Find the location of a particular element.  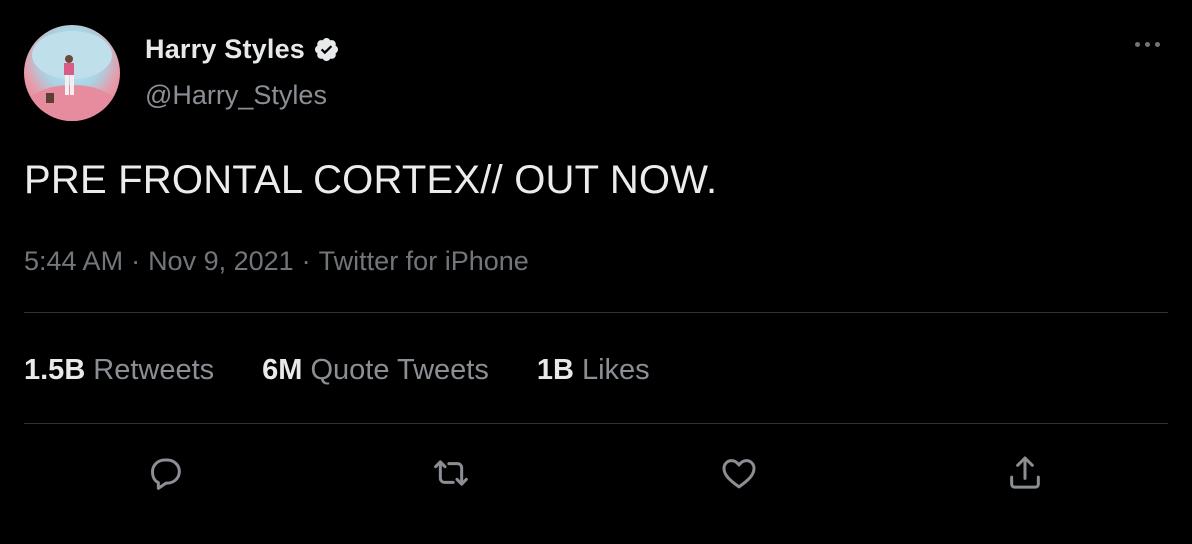

retweet-button is located at coordinates (451, 473).